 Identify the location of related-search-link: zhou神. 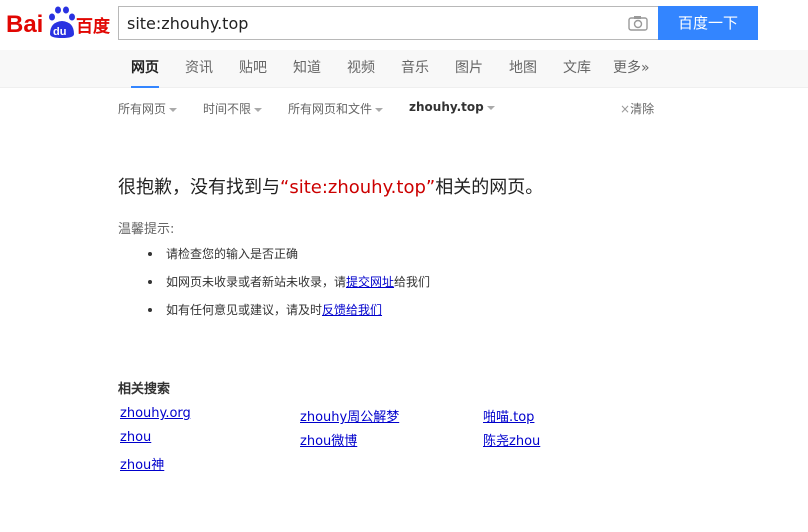
(142, 463).